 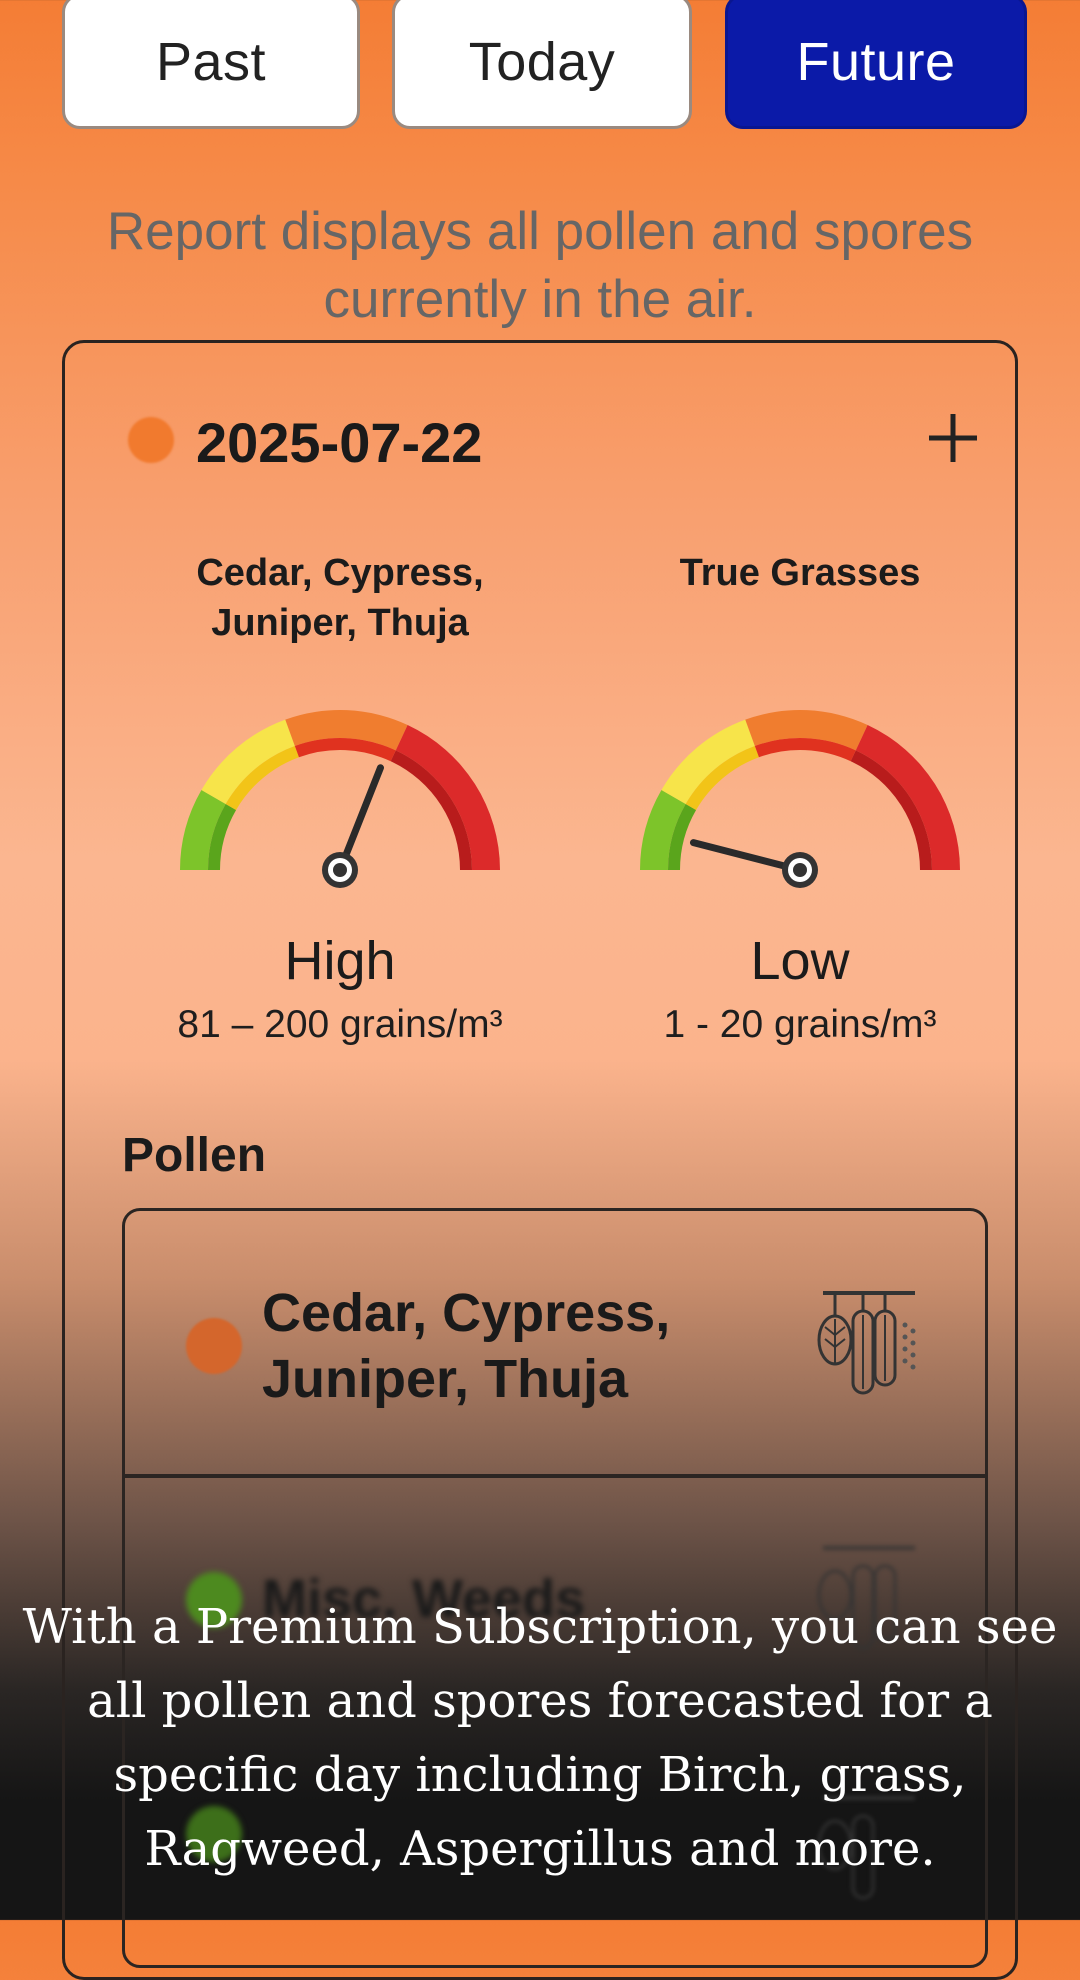 I want to click on list-item-label: Cedar, Cypress, Juniper, Thuja, so click(x=522, y=1346).